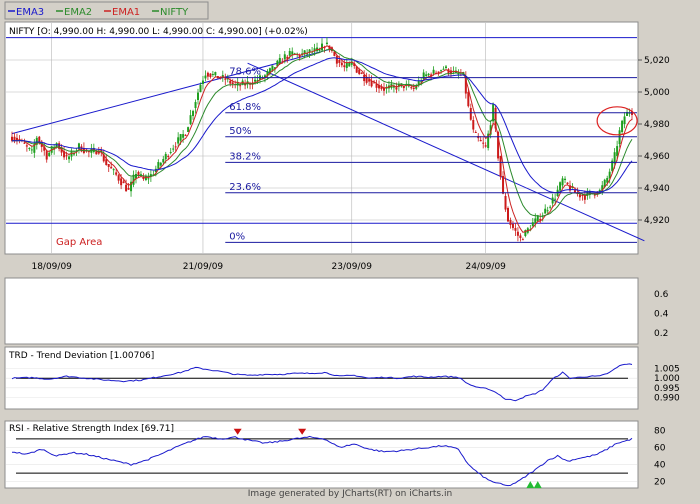  I want to click on indicator-tick-label: 20, so click(660, 483).